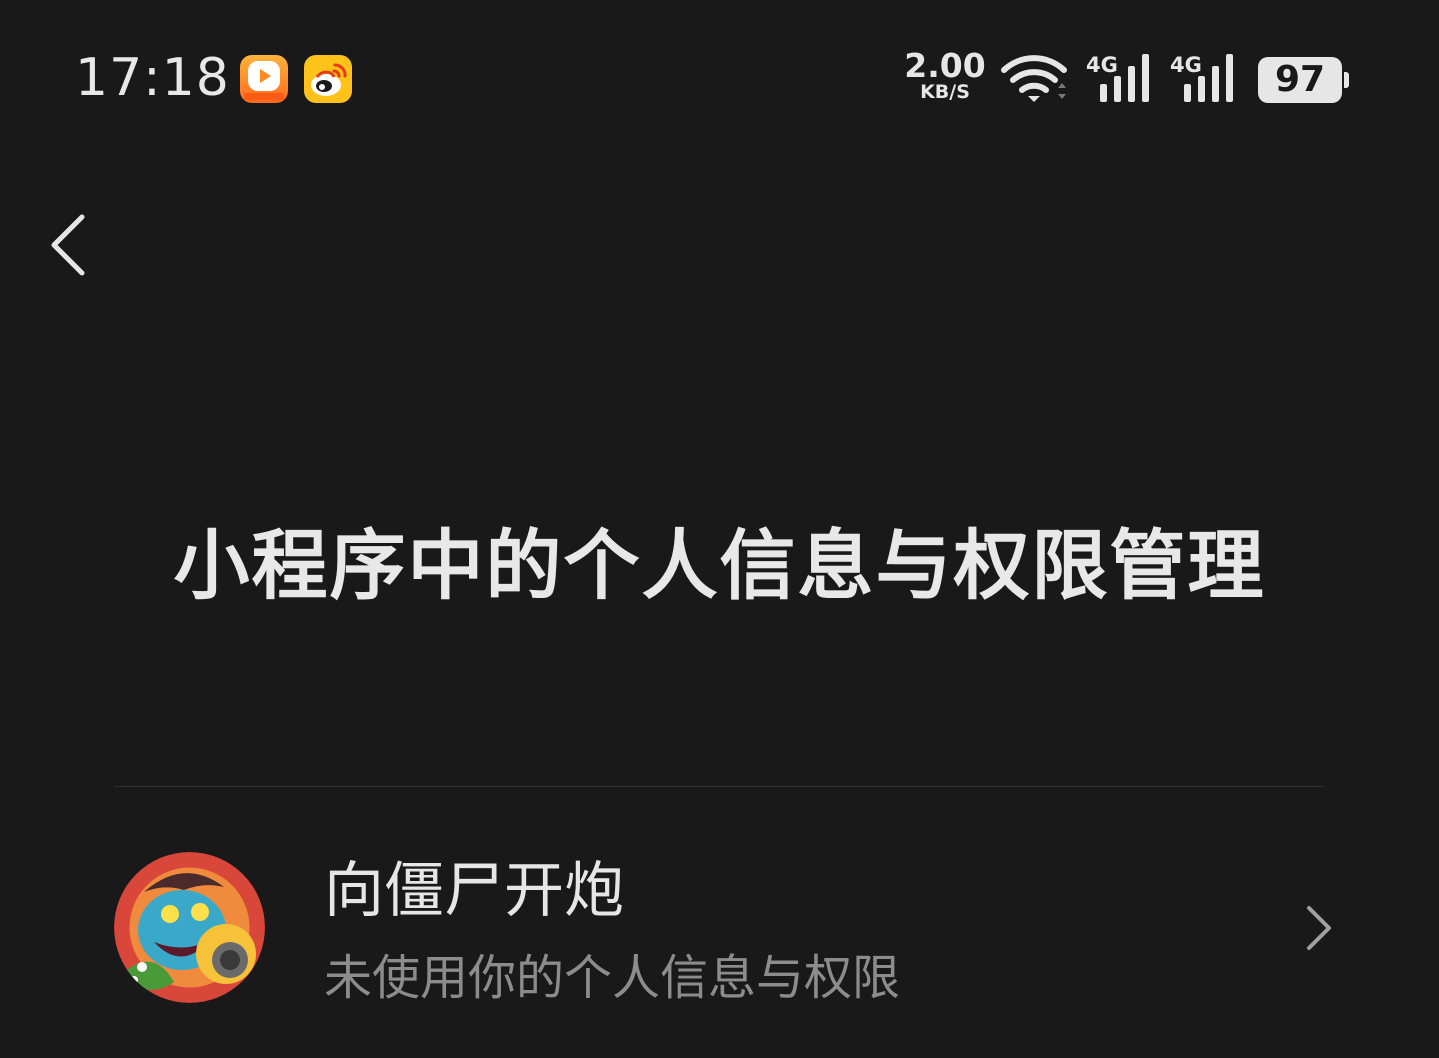 The width and height of the screenshot is (1439, 1058). I want to click on back-button, so click(75, 245).